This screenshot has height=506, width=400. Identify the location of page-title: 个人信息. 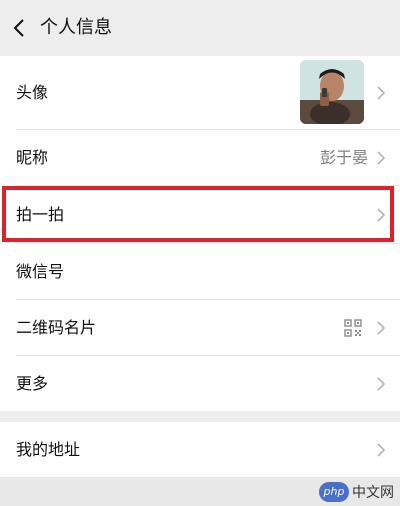
(76, 27).